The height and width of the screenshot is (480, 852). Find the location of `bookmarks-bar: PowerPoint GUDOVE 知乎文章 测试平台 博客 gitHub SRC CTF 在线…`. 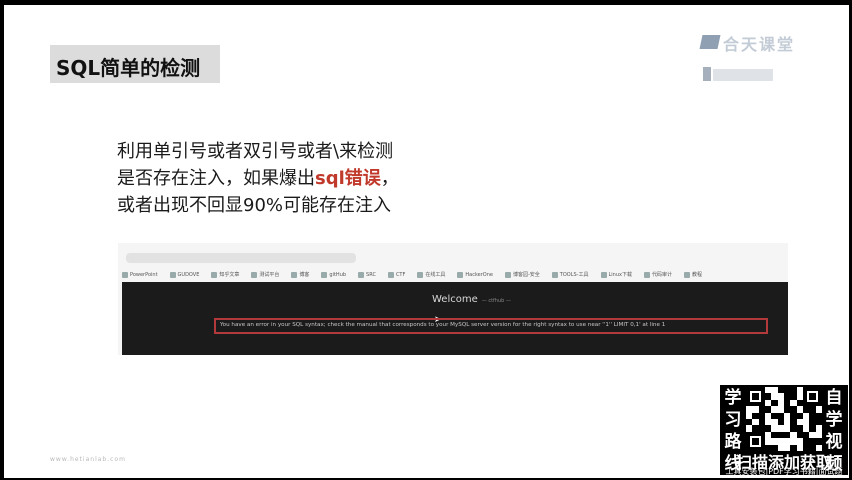

bookmarks-bar: PowerPoint GUDOVE 知乎文章 测试平台 博客 gitHub SRC CTF 在线… is located at coordinates (412, 274).